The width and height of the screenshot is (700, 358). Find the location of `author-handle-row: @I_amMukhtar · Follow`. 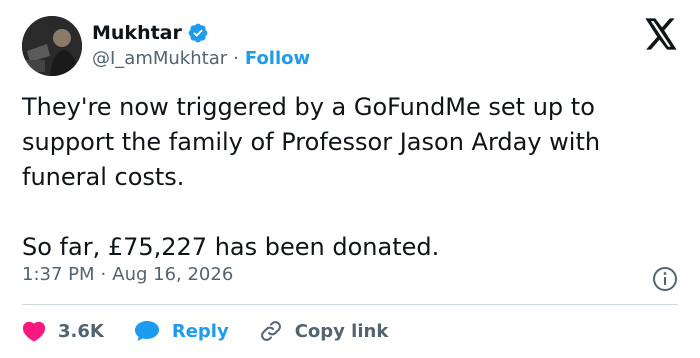

author-handle-row: @I_amMukhtar · Follow is located at coordinates (201, 58).